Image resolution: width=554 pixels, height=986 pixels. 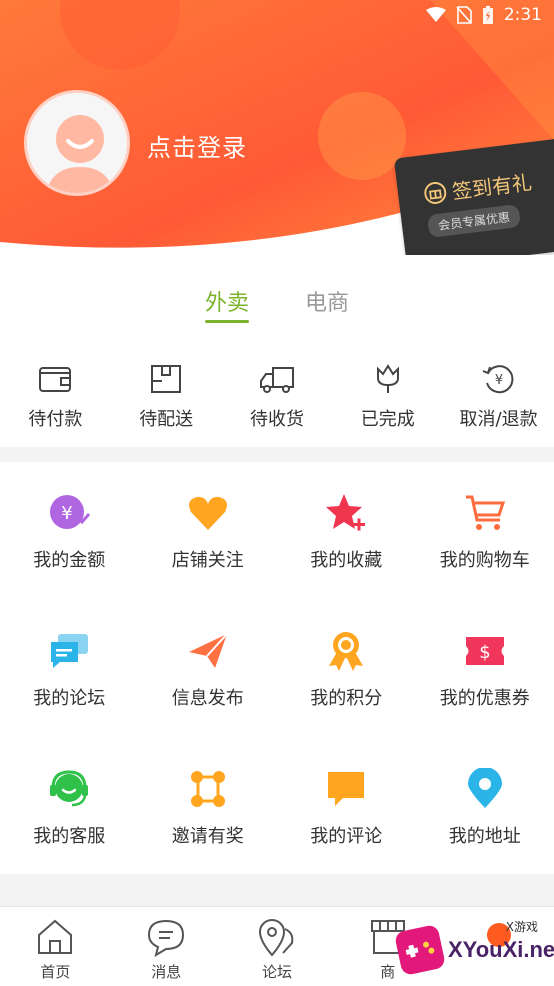 What do you see at coordinates (55, 972) in the screenshot?
I see `nav-label: 首页` at bounding box center [55, 972].